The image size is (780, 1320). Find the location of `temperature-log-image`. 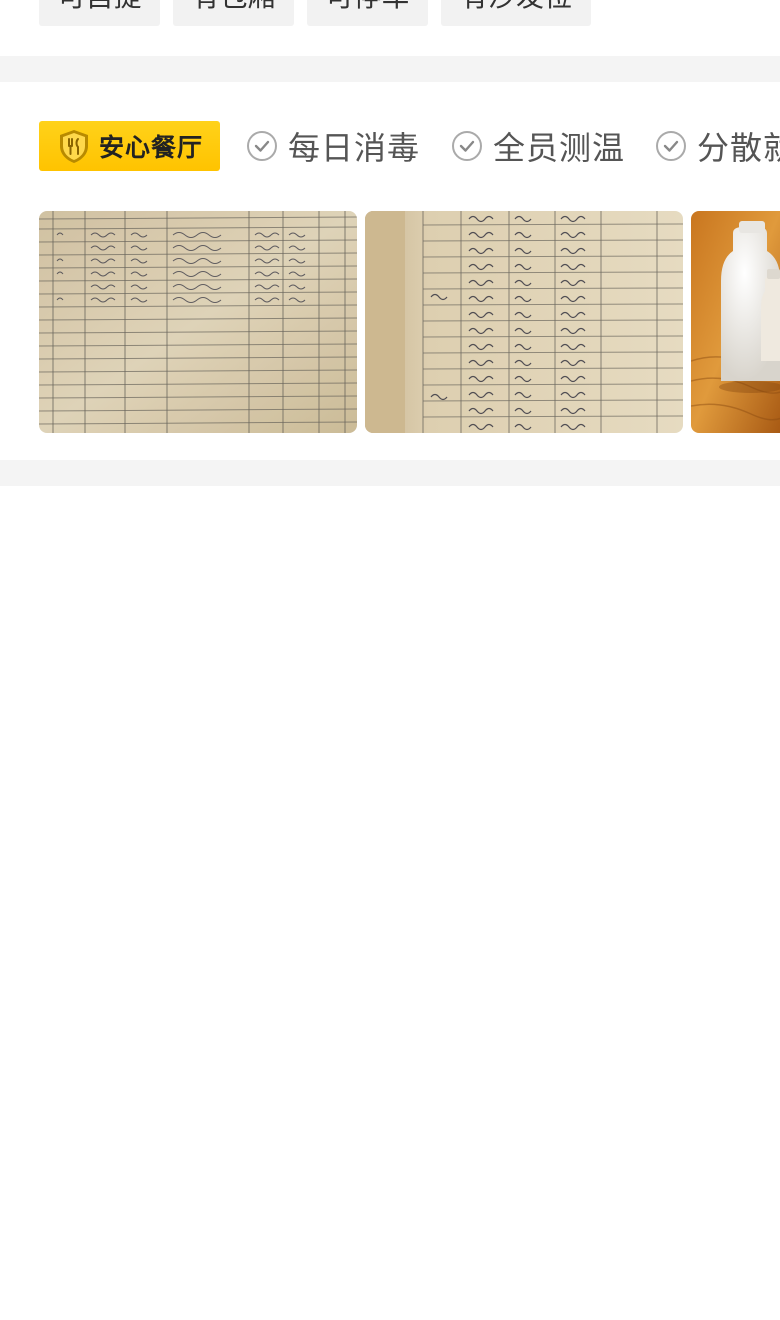

temperature-log-image is located at coordinates (524, 322).